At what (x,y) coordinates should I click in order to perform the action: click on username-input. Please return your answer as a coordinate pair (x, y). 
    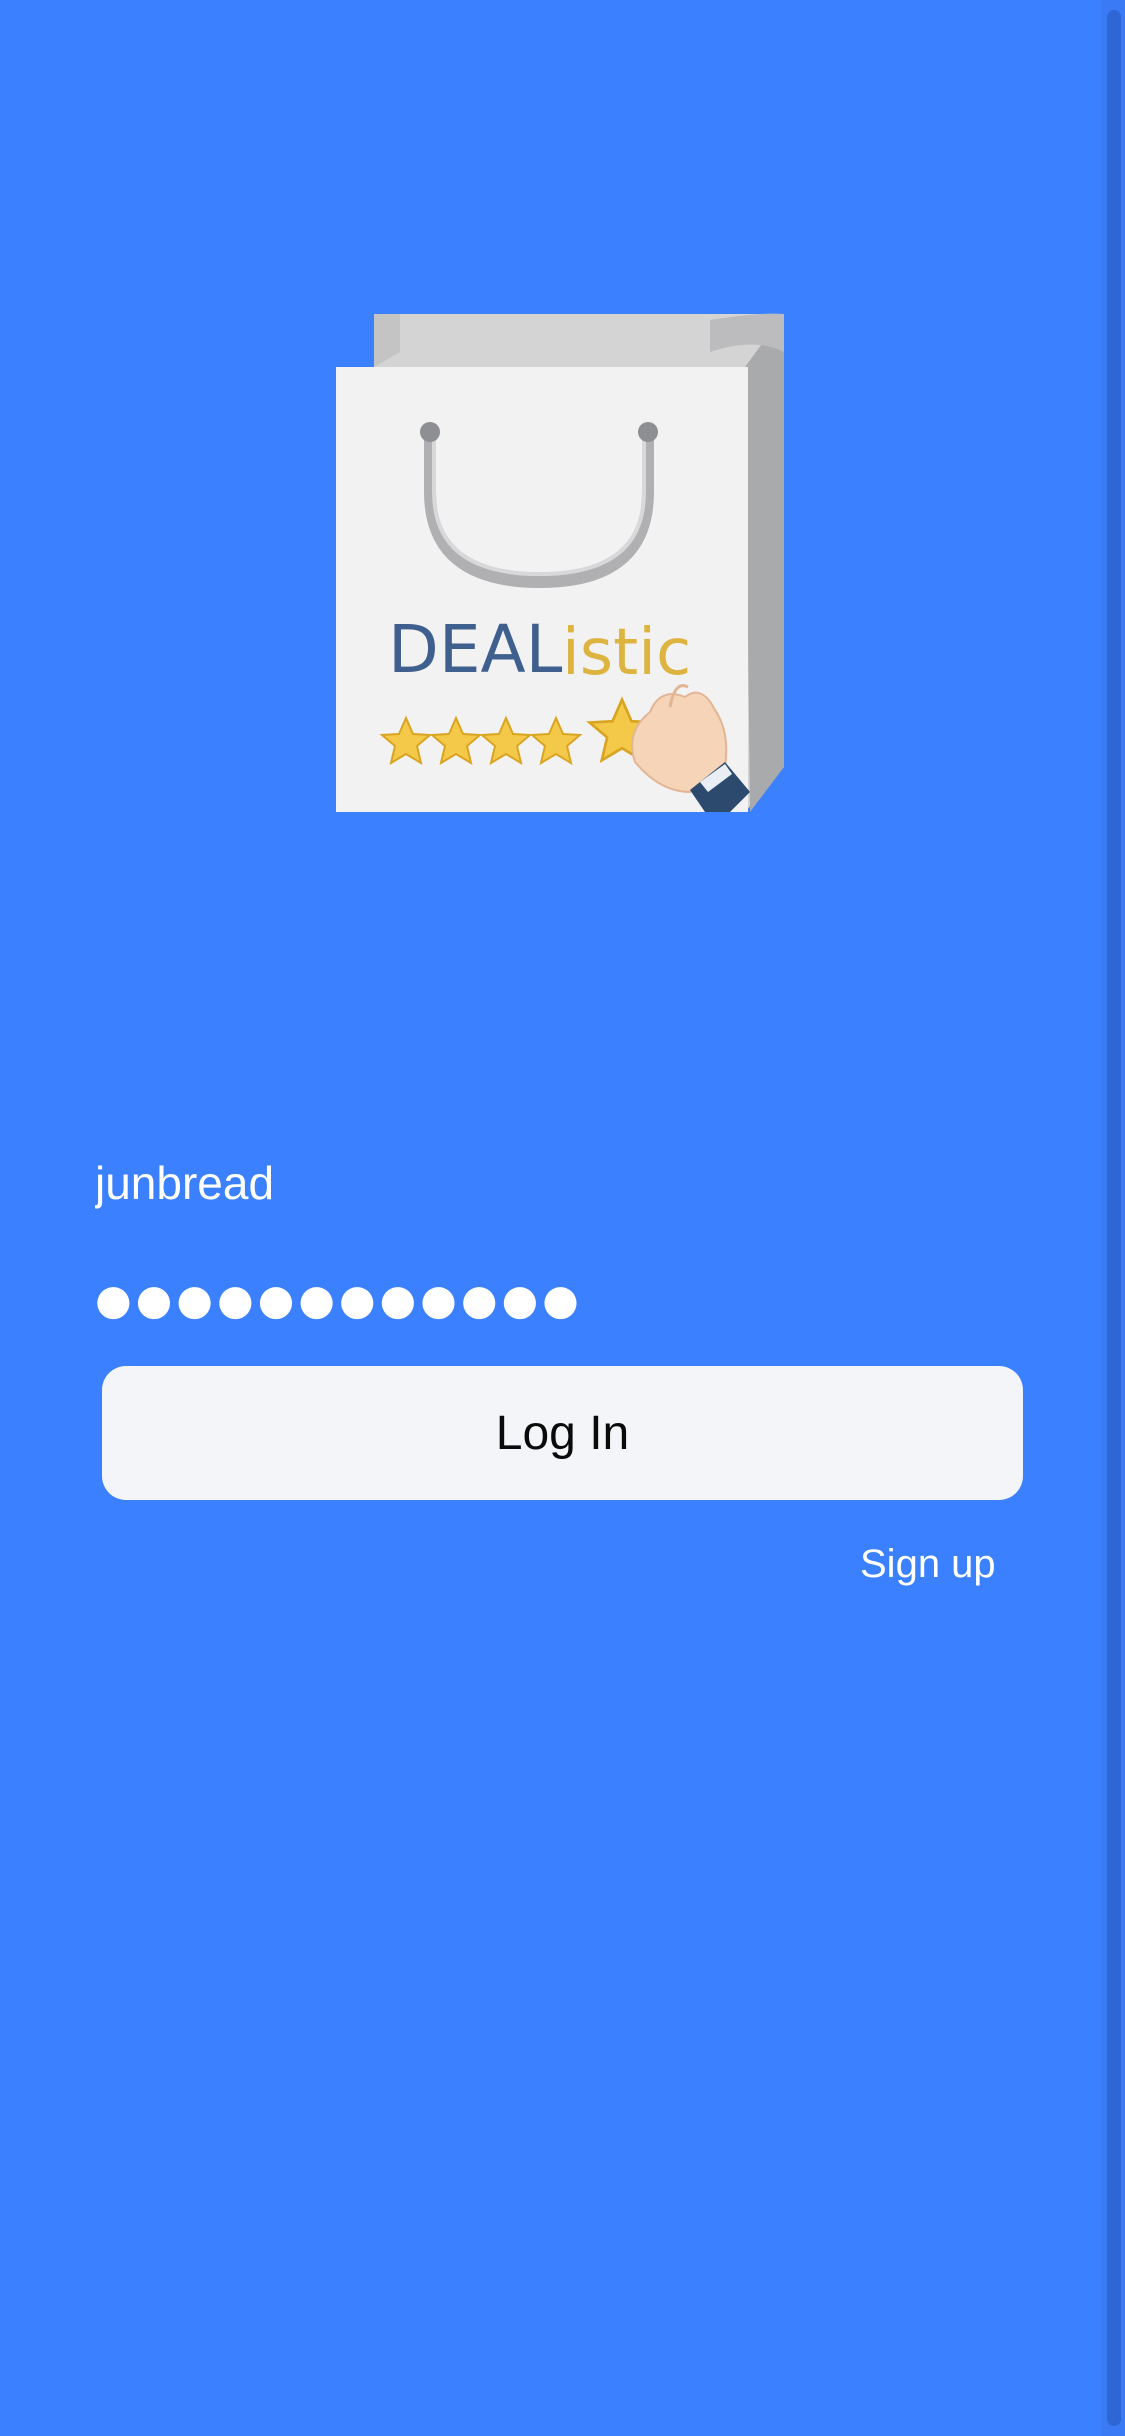
    Looking at the image, I should click on (560, 1183).